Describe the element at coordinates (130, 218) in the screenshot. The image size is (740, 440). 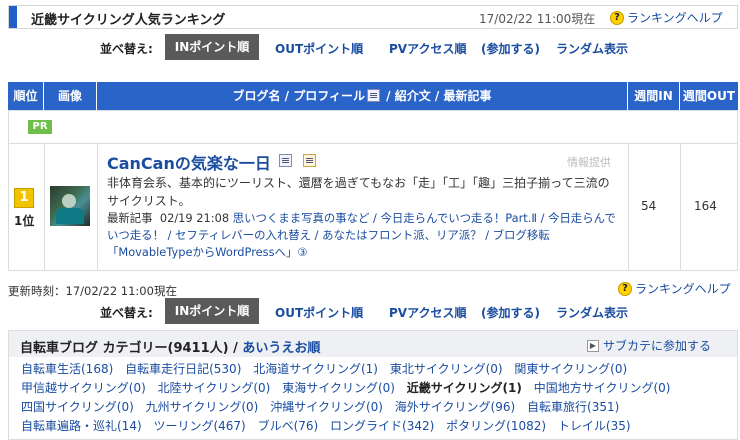
I see `recent-label: 最新記事` at that location.